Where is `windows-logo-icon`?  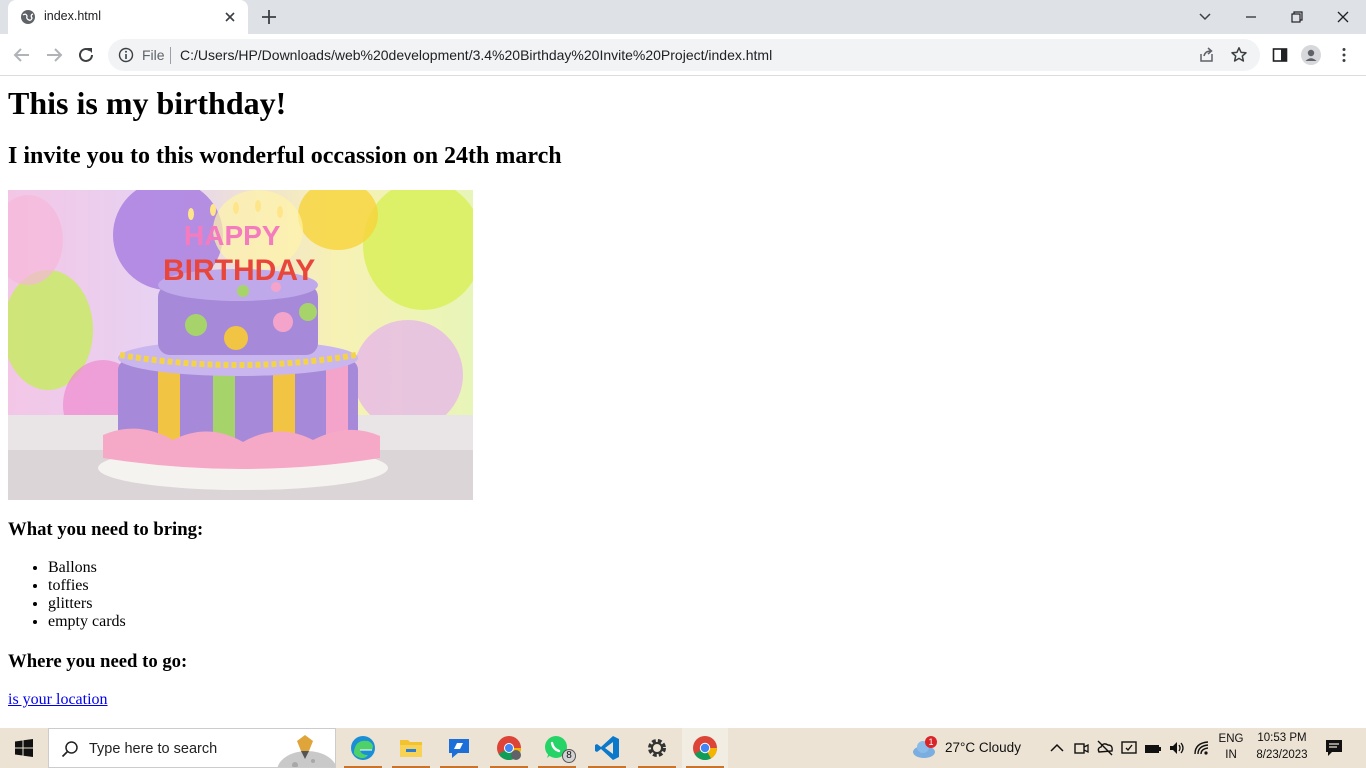
windows-logo-icon is located at coordinates (24, 748).